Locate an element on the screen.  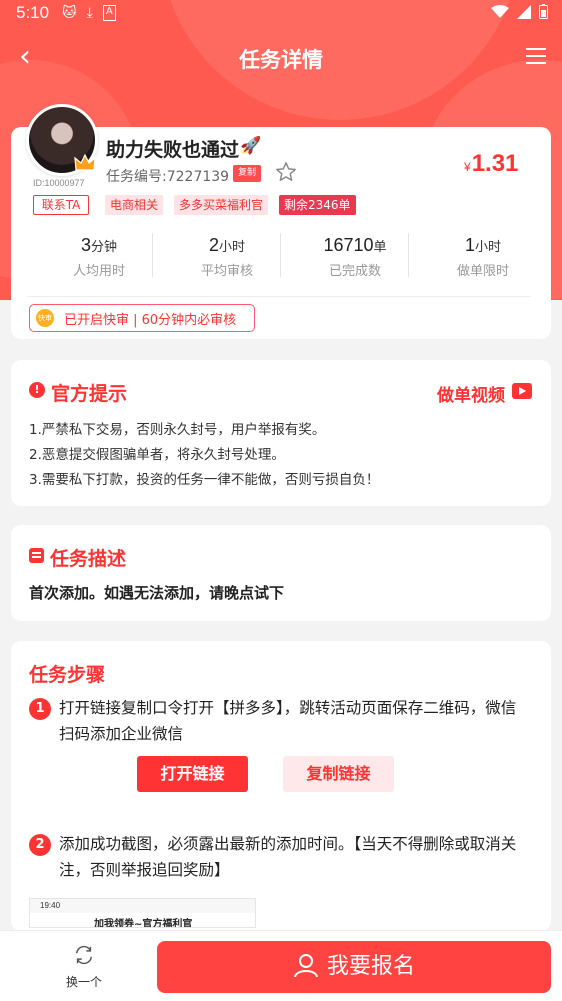
warning-icon: ! is located at coordinates (37, 390).